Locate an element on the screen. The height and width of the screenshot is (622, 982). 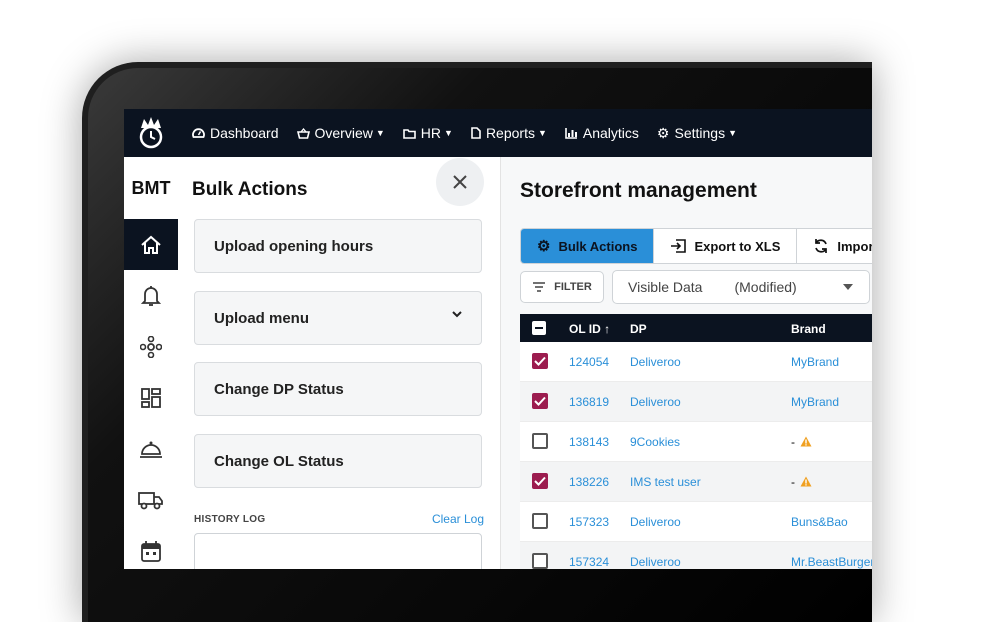
header-brand: Brand is located at coordinates (808, 329).